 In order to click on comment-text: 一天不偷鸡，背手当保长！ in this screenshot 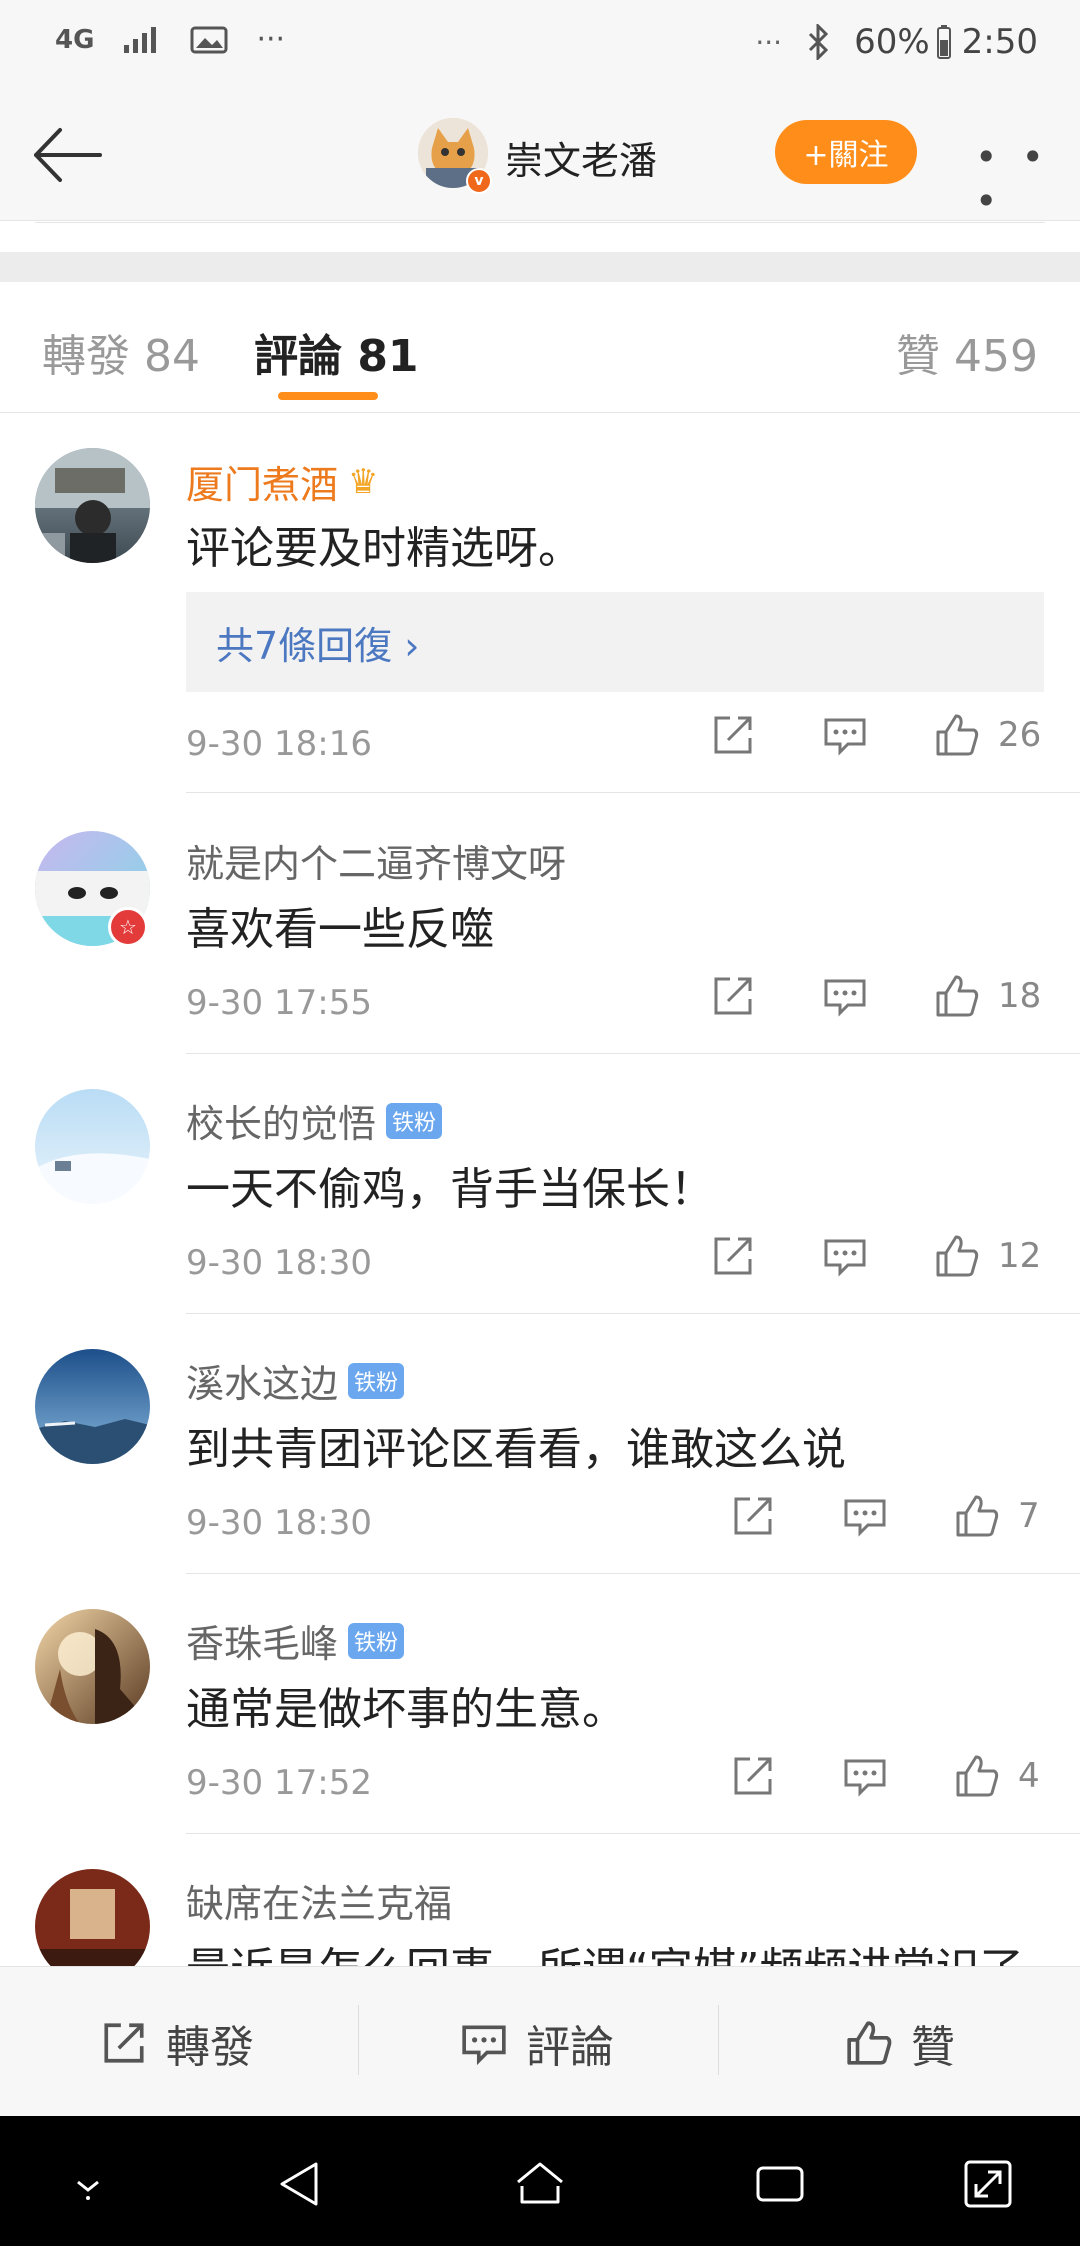, I will do `click(450, 1189)`.